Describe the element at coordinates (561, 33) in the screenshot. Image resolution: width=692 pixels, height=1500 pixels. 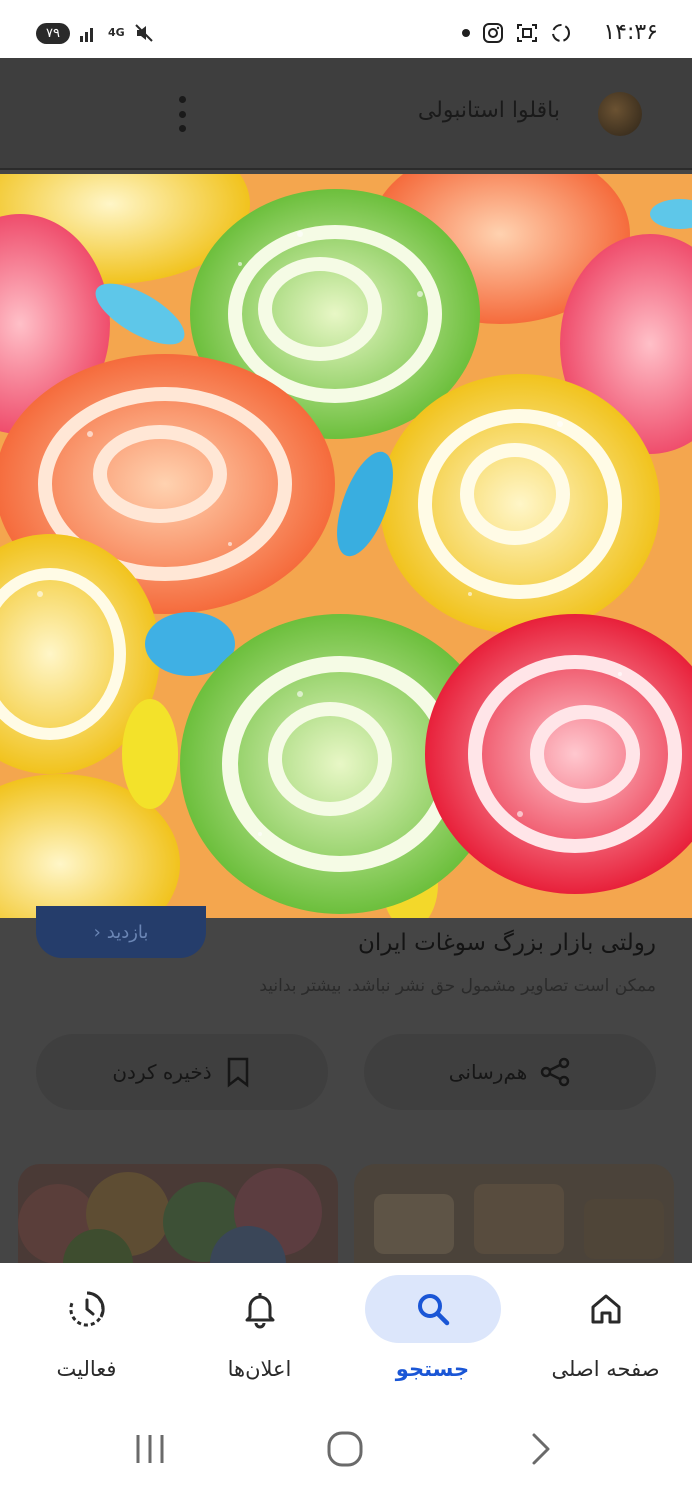
I see `sync-icon` at that location.